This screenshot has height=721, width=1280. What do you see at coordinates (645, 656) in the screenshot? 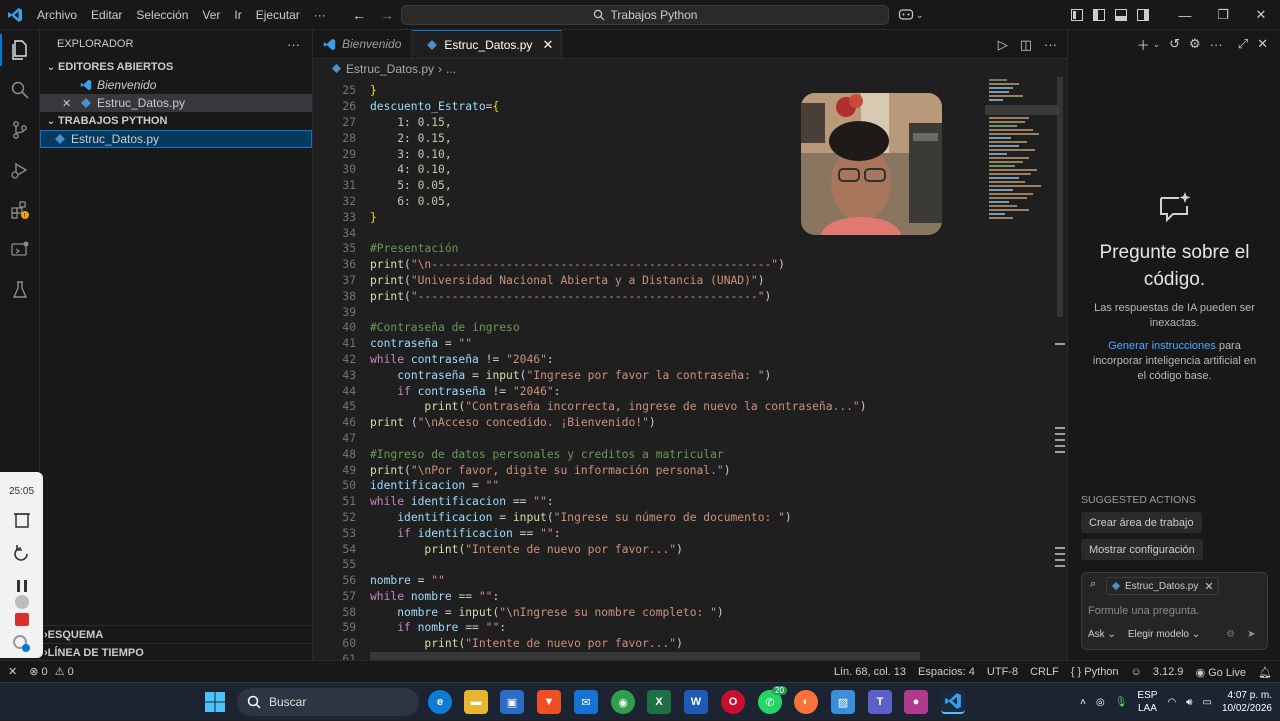
I see `horizontal-scrollbar` at bounding box center [645, 656].